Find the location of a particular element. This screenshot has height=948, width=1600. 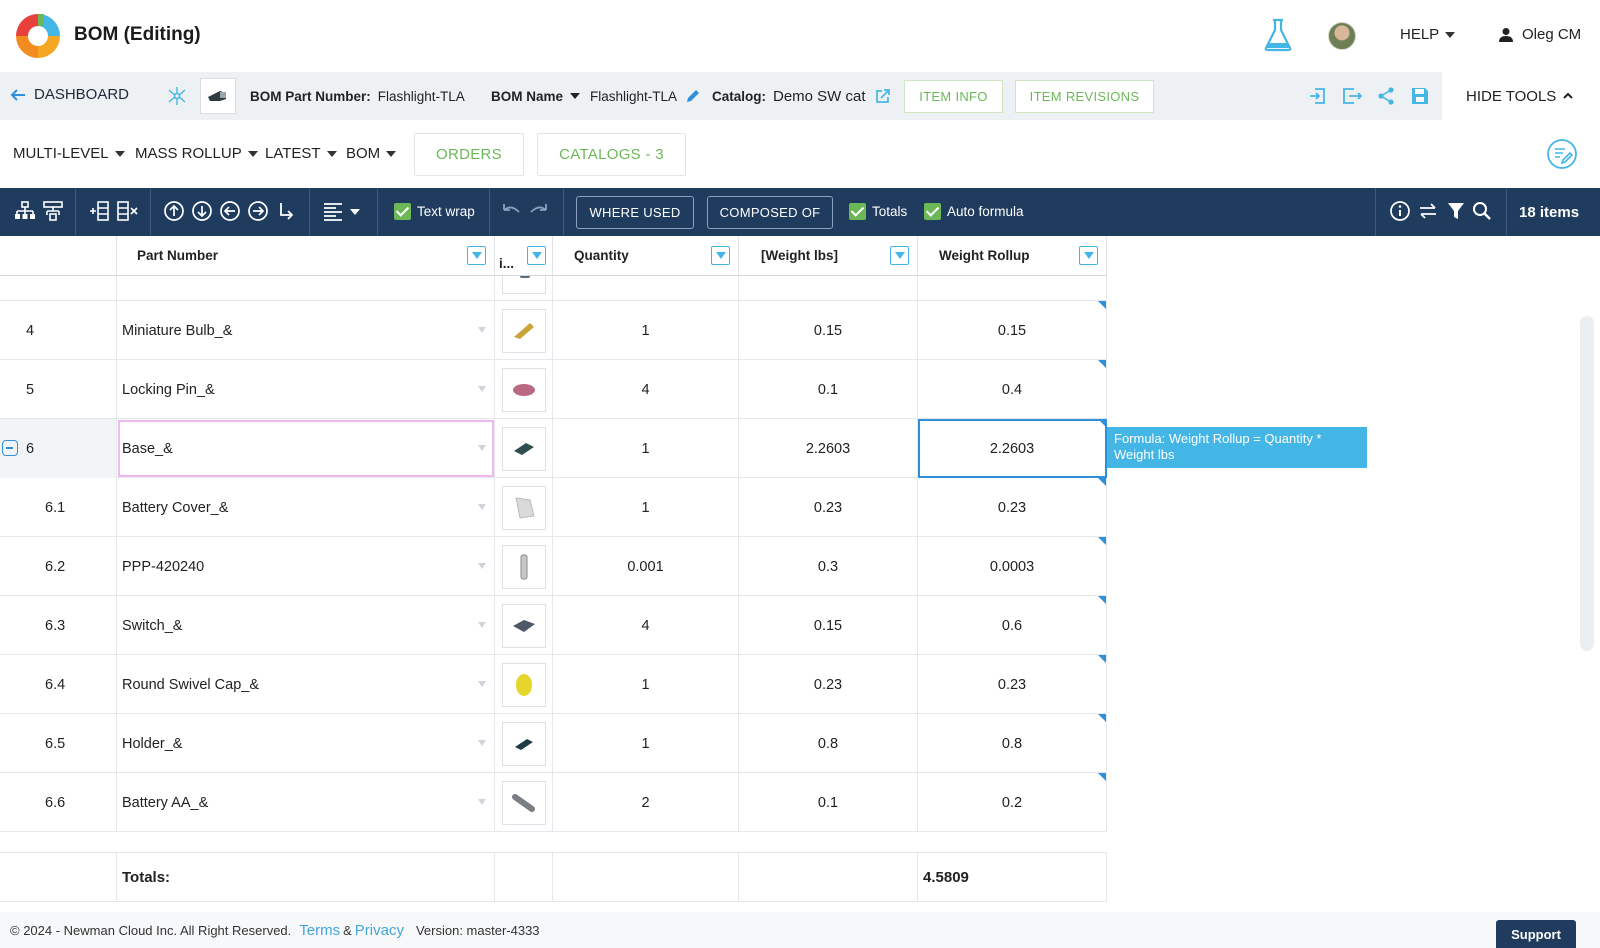

table-row: 6 Base_& 1 2.2603 2.2603 is located at coordinates (553, 448).